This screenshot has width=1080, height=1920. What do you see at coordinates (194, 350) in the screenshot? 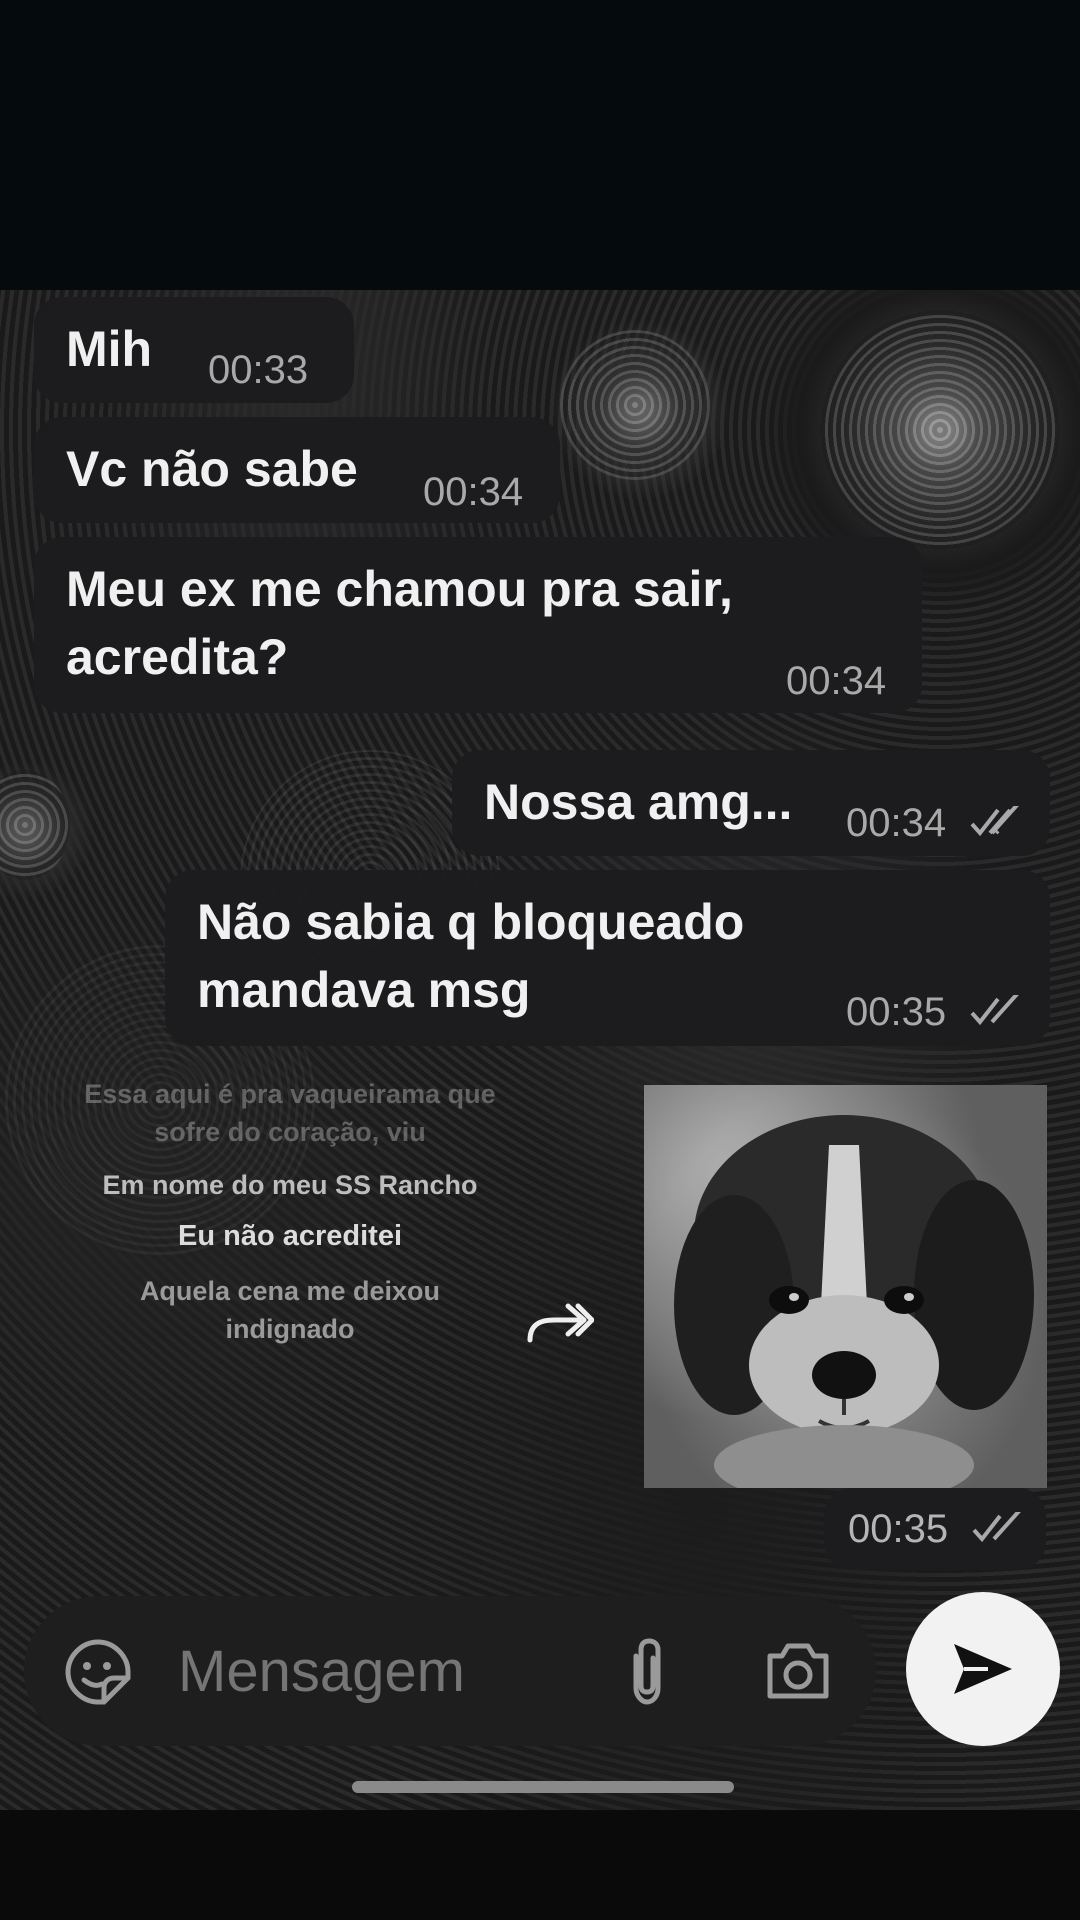
I see `message-bubble-incoming: Mih 00:33` at bounding box center [194, 350].